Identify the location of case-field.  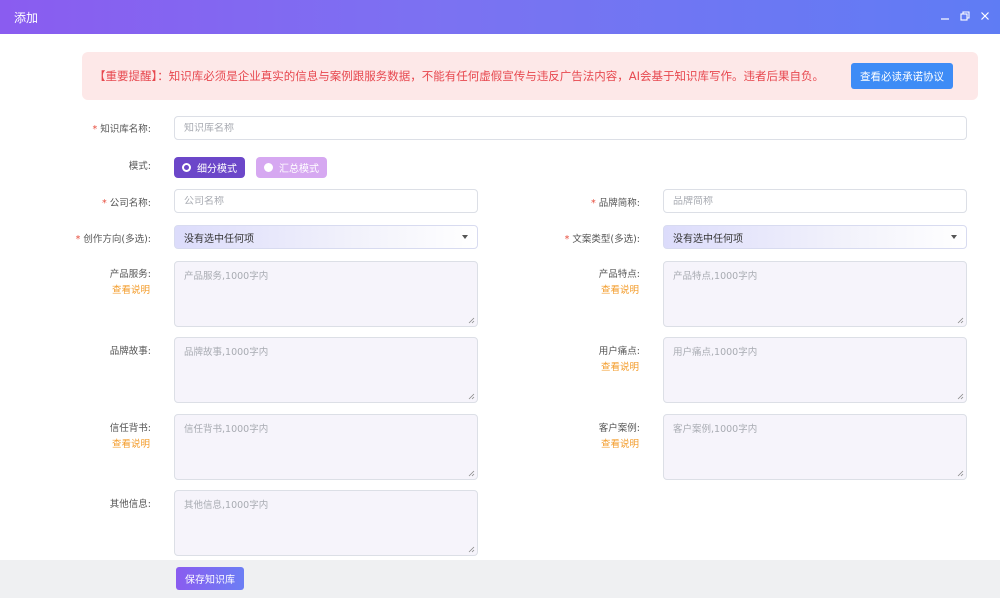
(815, 447).